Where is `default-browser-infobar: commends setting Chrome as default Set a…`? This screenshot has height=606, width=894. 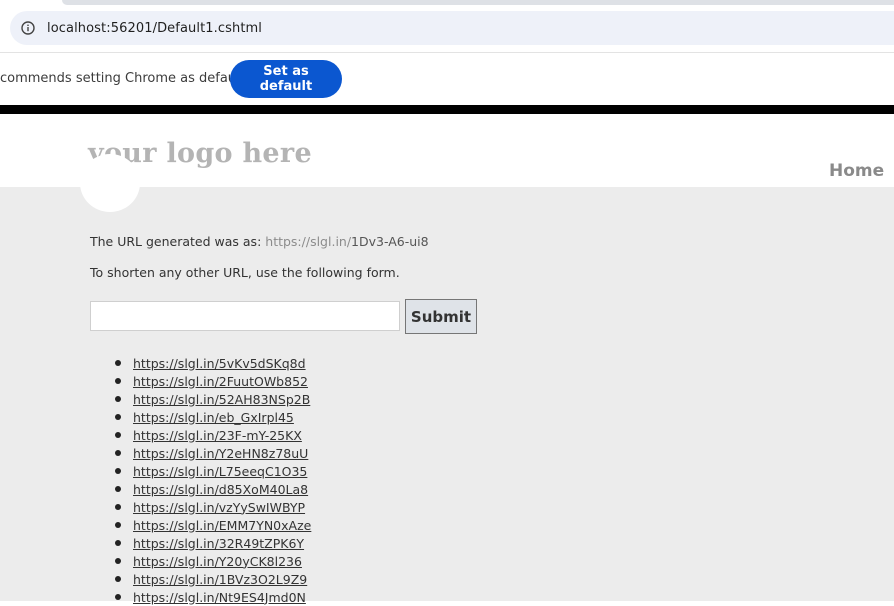
default-browser-infobar: commends setting Chrome as default Set a… is located at coordinates (447, 78).